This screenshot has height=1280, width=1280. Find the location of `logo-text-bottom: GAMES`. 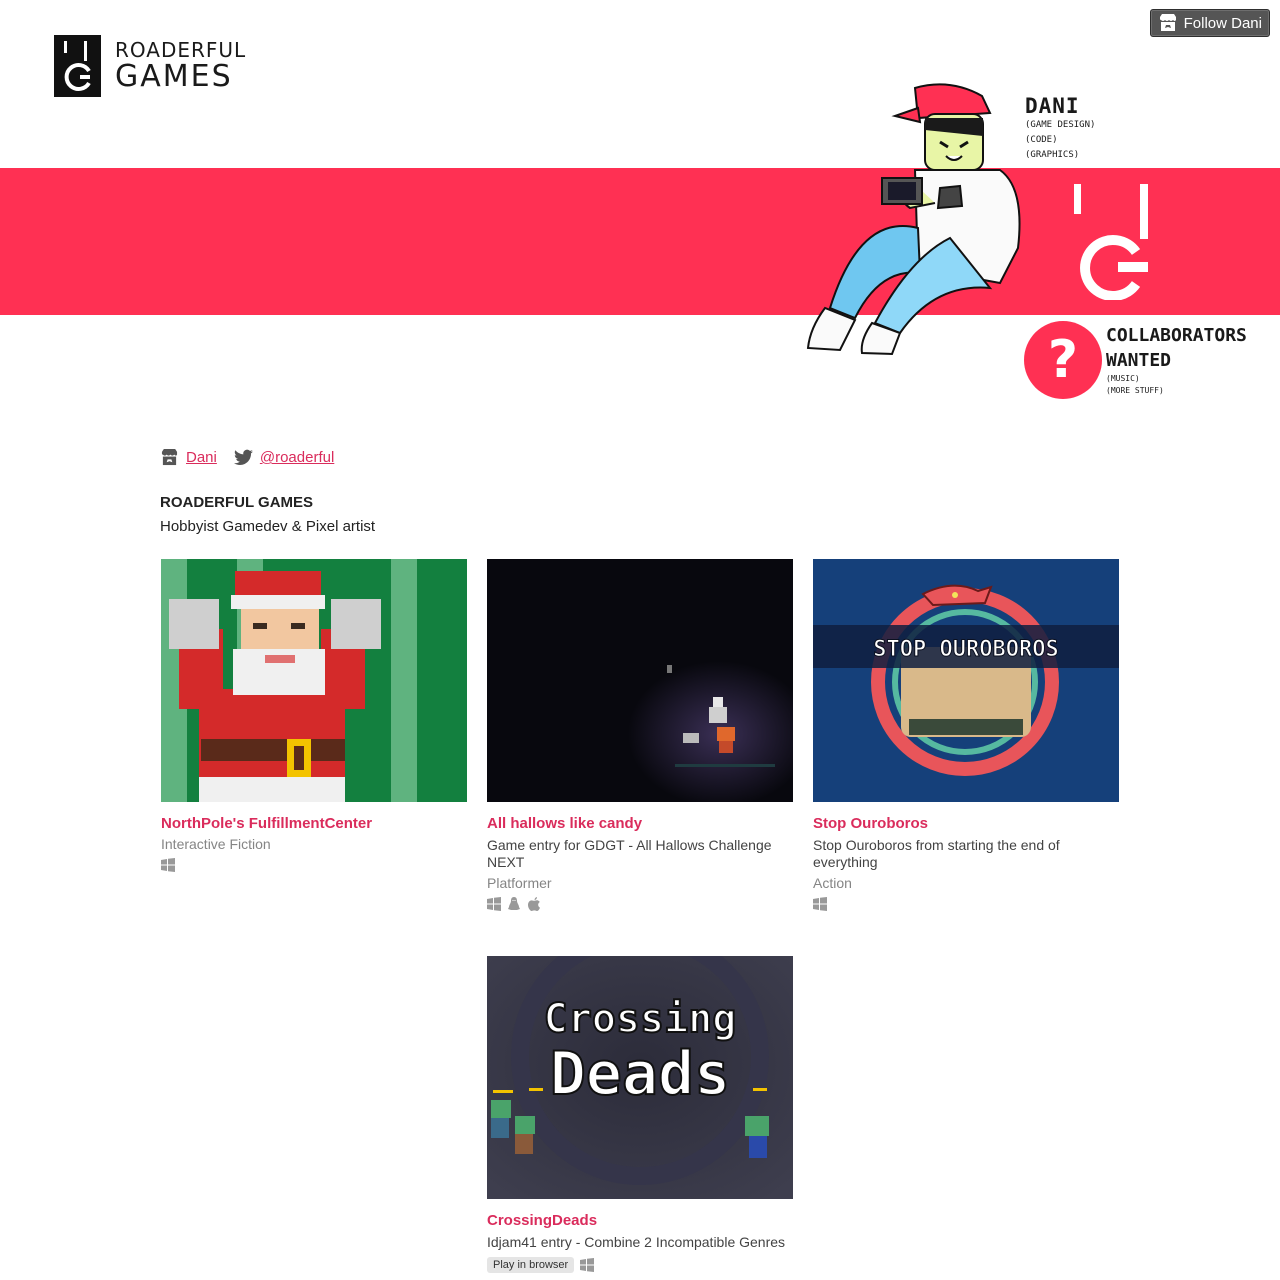

logo-text-bottom: GAMES is located at coordinates (174, 76).